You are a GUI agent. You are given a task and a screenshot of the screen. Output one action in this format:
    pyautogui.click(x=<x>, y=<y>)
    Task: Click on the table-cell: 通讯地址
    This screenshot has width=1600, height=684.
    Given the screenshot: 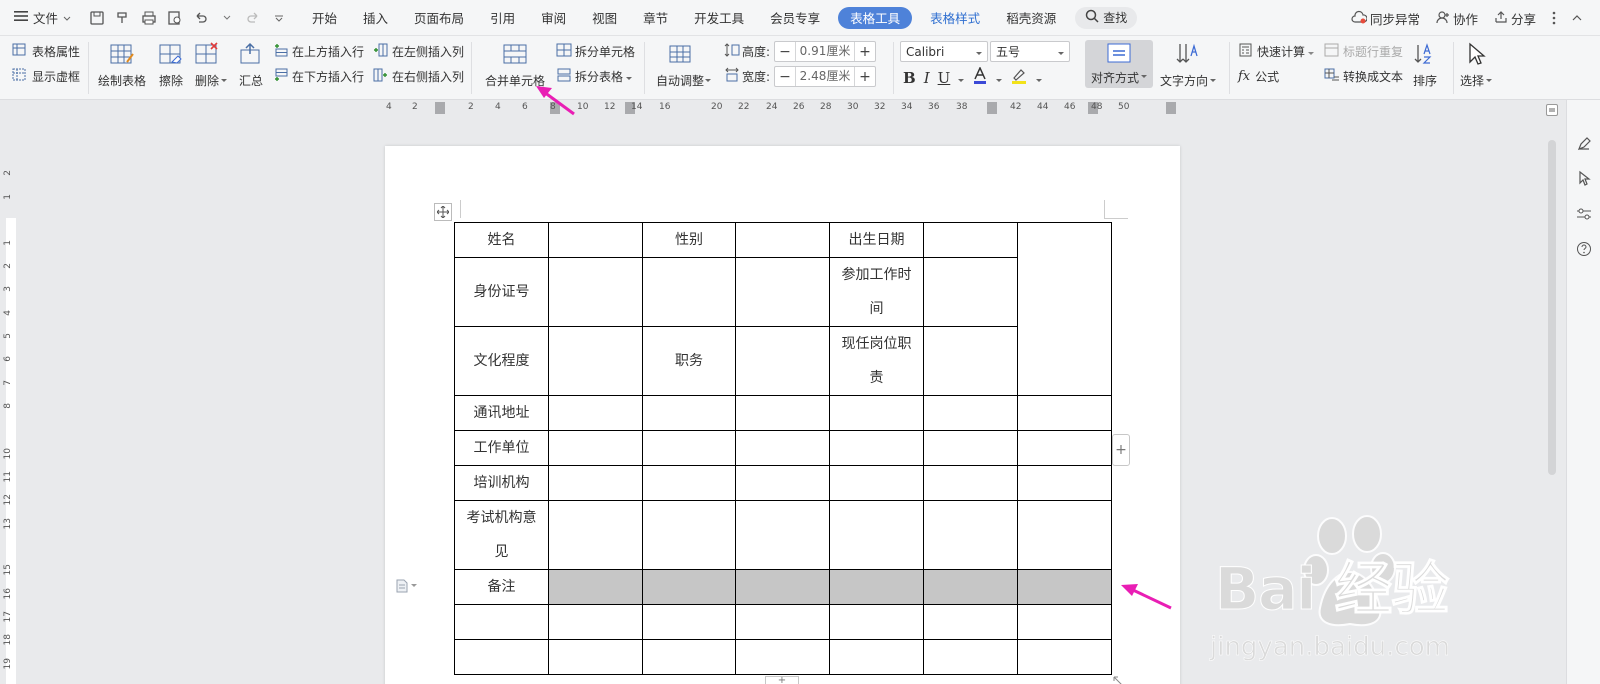 What is the action you would take?
    pyautogui.click(x=501, y=413)
    